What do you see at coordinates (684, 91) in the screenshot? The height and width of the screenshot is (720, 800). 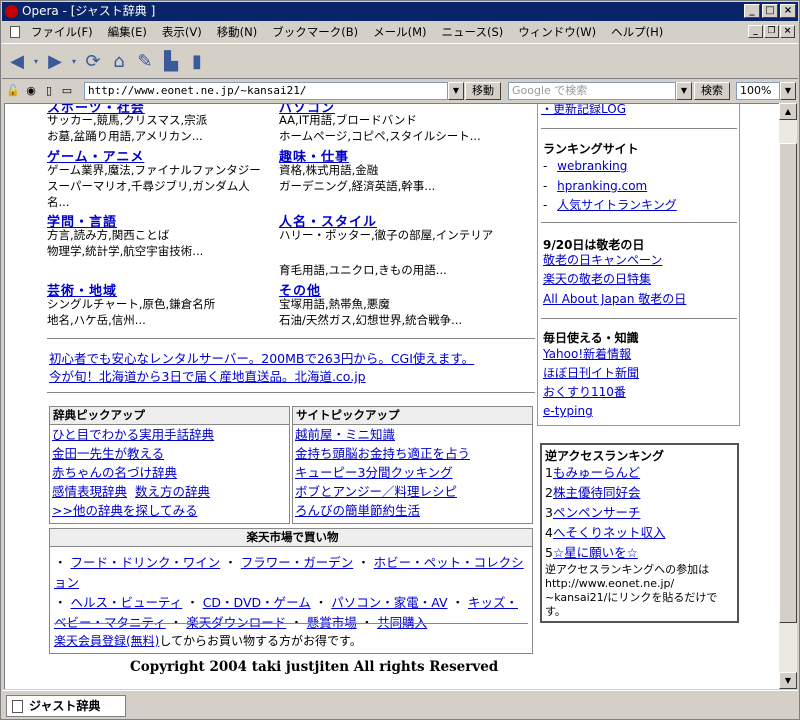 I see `search-dropdown: ▼` at bounding box center [684, 91].